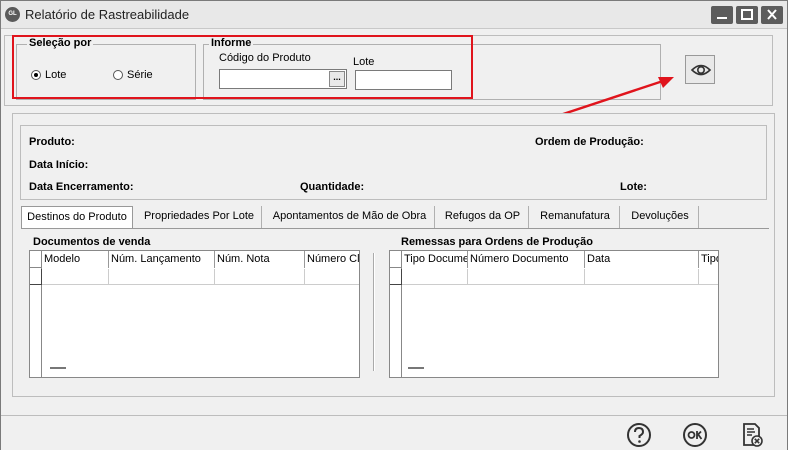 The image size is (788, 452). What do you see at coordinates (77, 217) in the screenshot?
I see `tab-destinos-produto: Destinos do Produto` at bounding box center [77, 217].